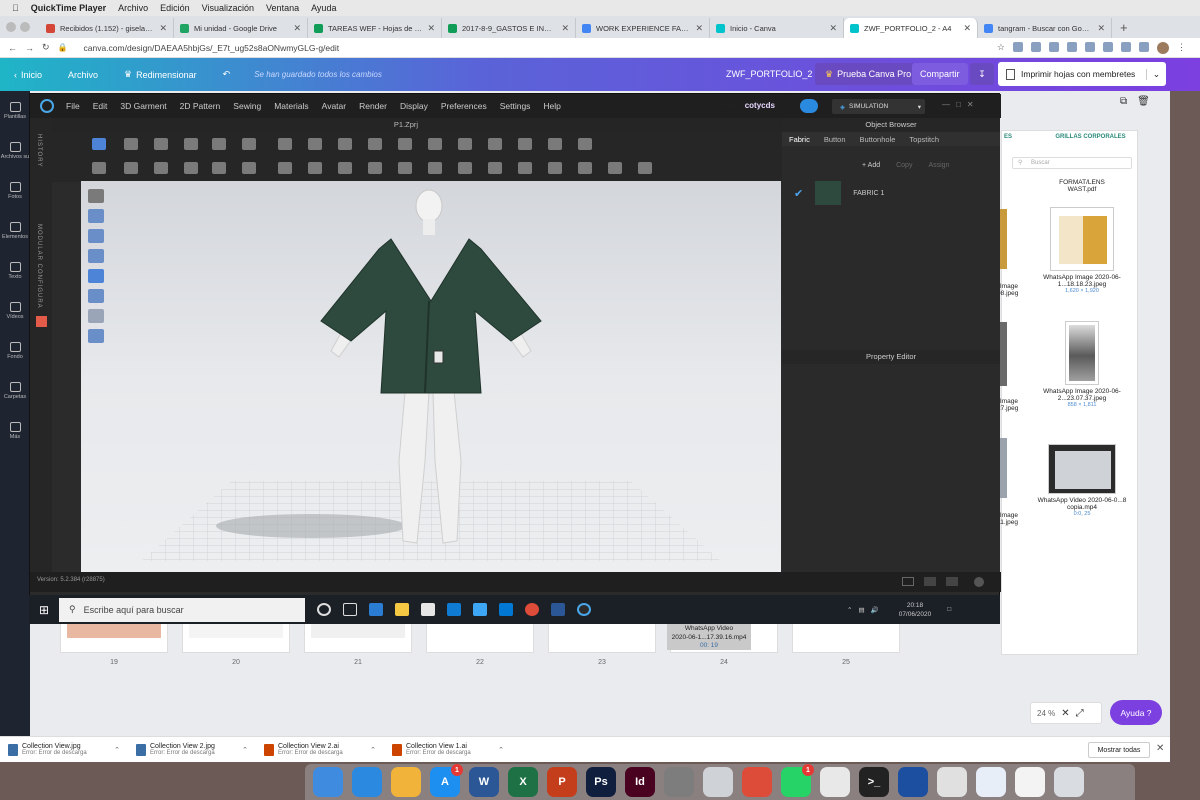 The image size is (1200, 800). Describe the element at coordinates (1181, 48) in the screenshot. I see `menu-dots-icon: ⋮` at that location.